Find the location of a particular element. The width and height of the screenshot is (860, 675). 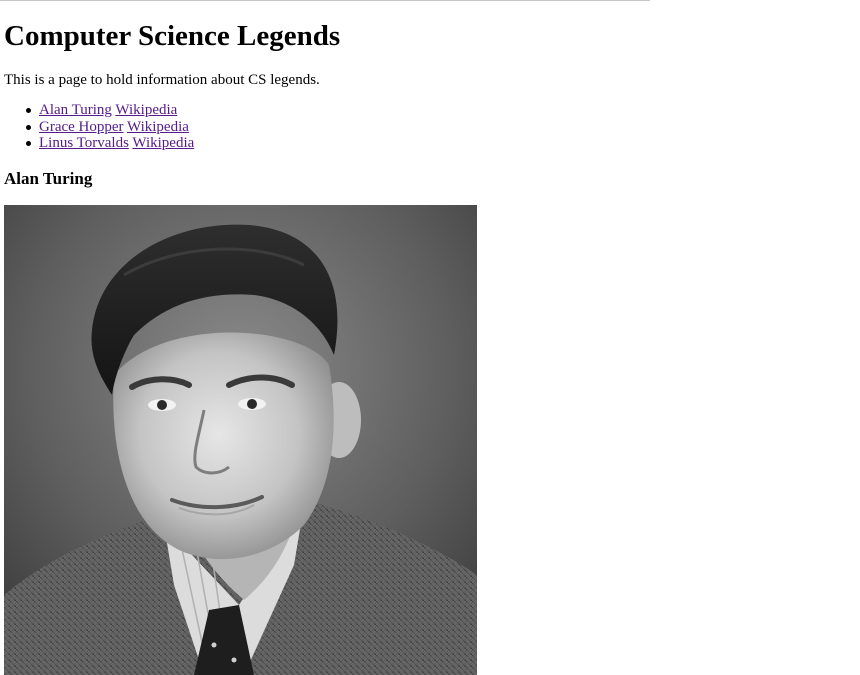

legend-link-grace-hopper: Grace Hopper is located at coordinates (81, 127).